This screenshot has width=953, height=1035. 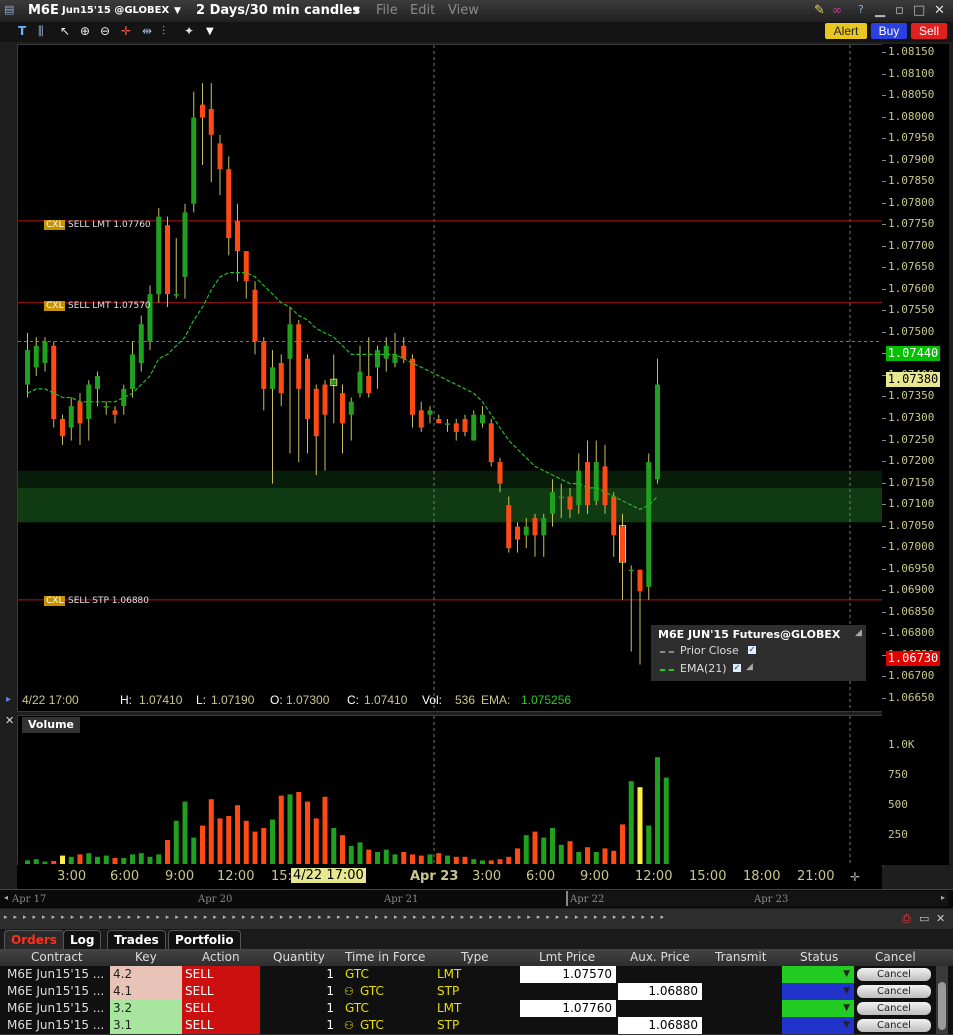 I want to click on col-lmt-price: Lmt Price, so click(x=567, y=957).